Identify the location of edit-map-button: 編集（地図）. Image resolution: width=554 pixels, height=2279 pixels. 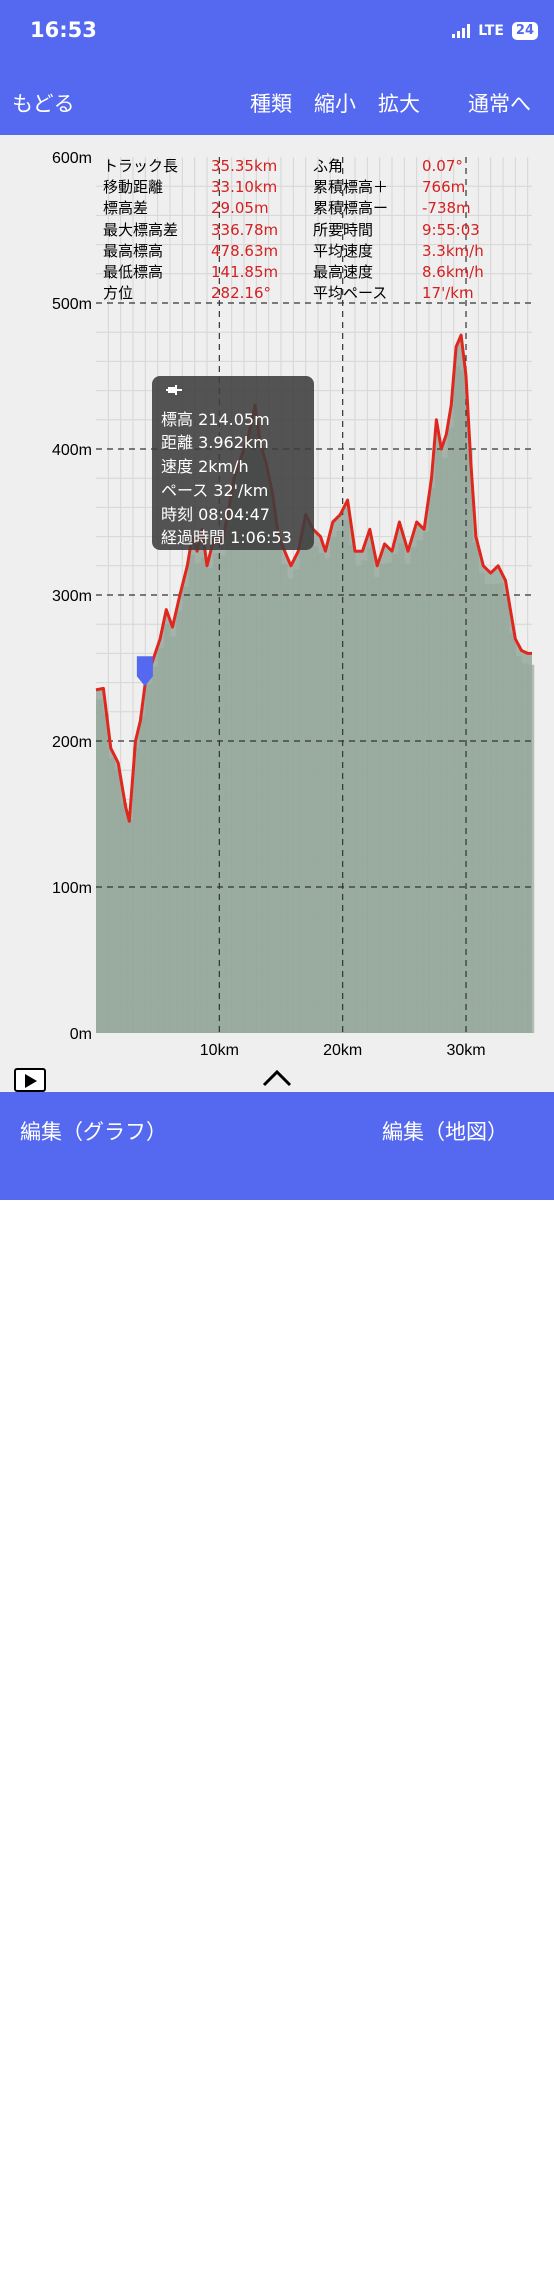
(445, 1131).